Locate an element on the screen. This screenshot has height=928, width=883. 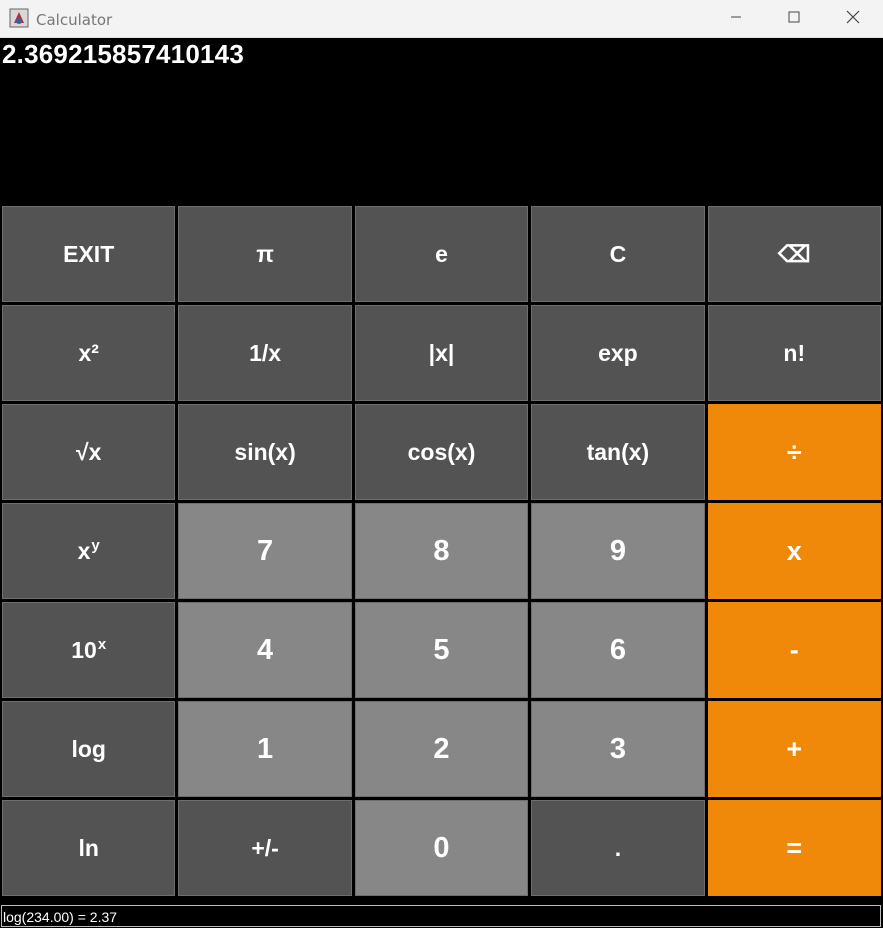
square-button: x² is located at coordinates (89, 353).